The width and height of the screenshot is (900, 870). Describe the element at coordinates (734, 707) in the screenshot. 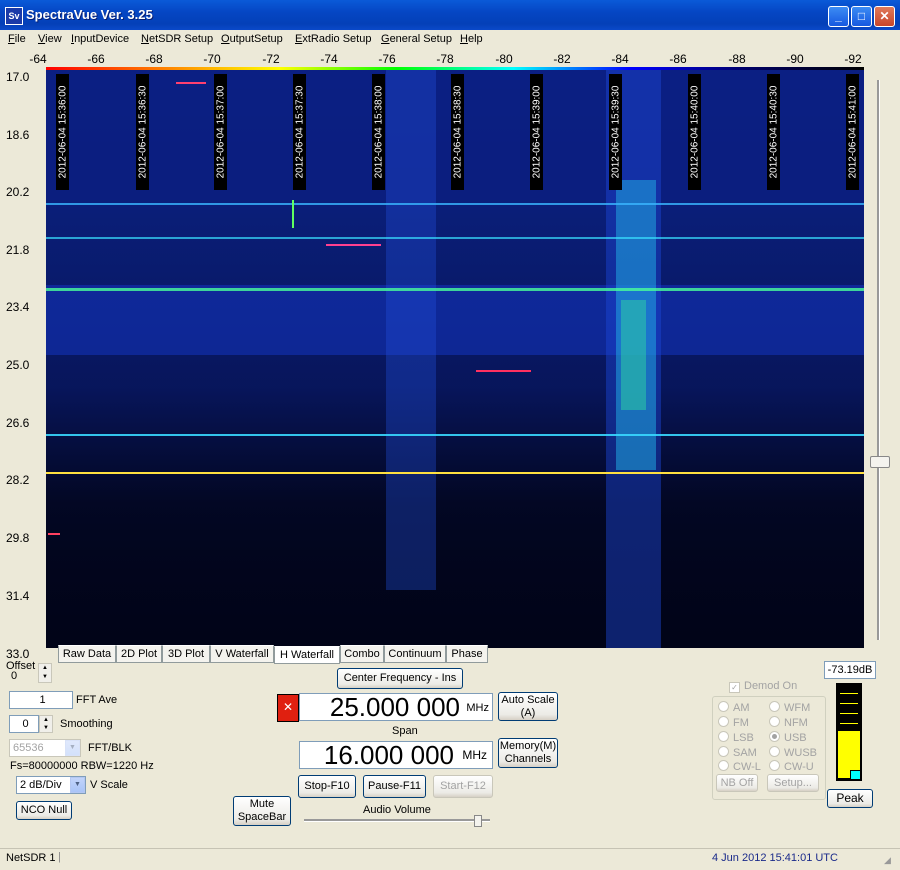

I see `radio-am: AM` at that location.